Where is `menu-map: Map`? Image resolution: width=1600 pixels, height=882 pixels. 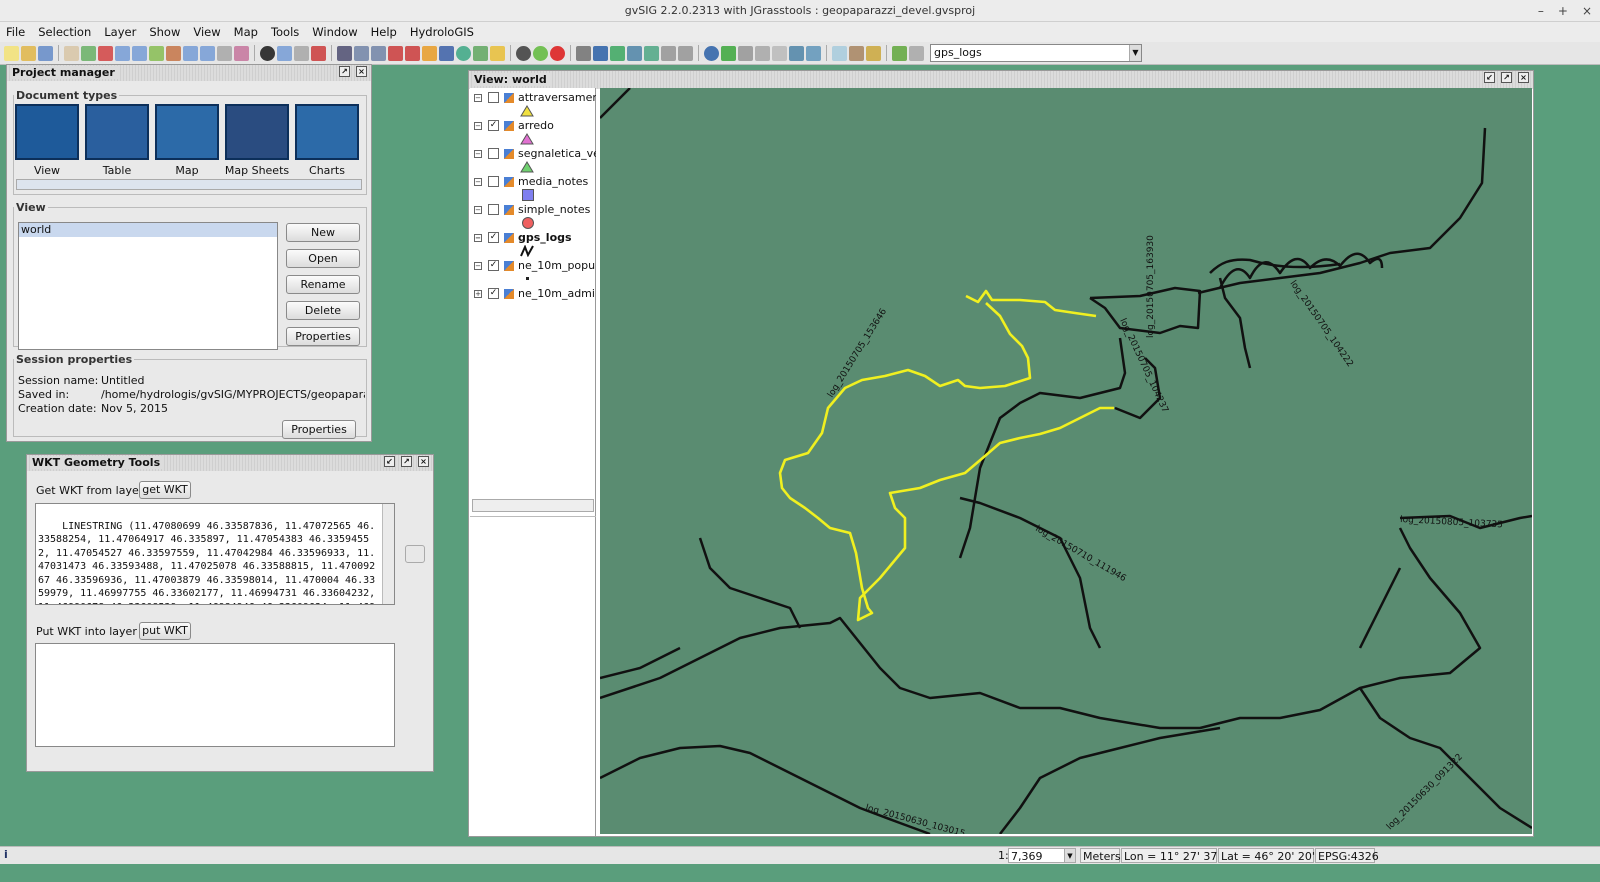 menu-map: Map is located at coordinates (246, 32).